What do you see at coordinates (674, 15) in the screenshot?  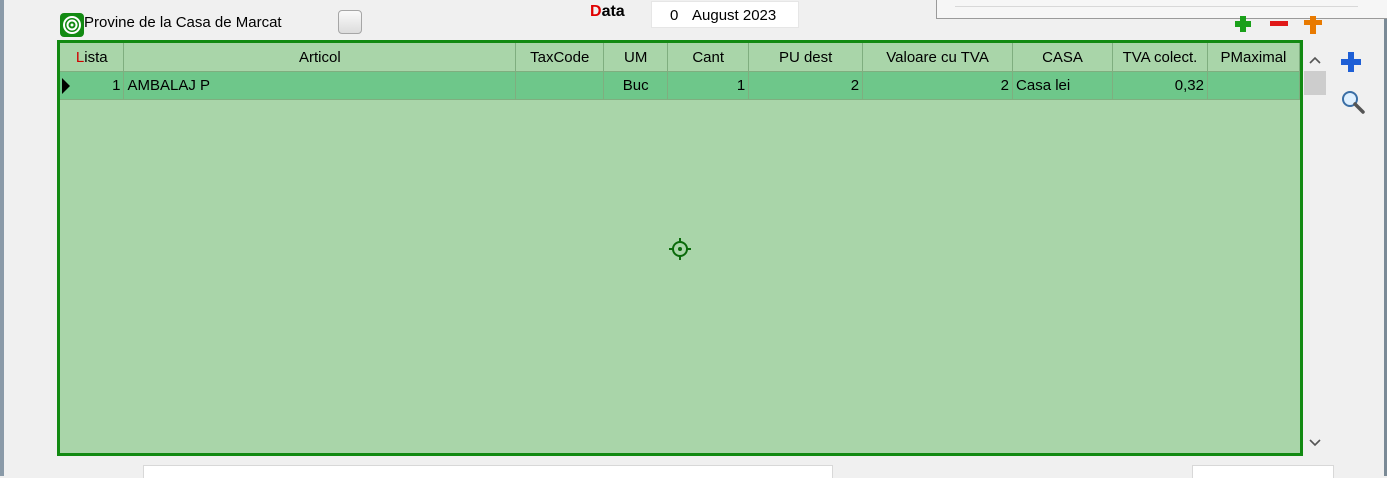 I see `date-day: 0` at bounding box center [674, 15].